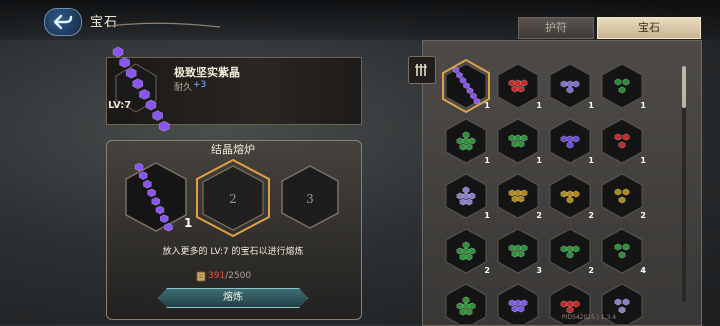 This screenshot has height=326, width=720. I want to click on furnace-slot-2: 2, so click(233, 198).